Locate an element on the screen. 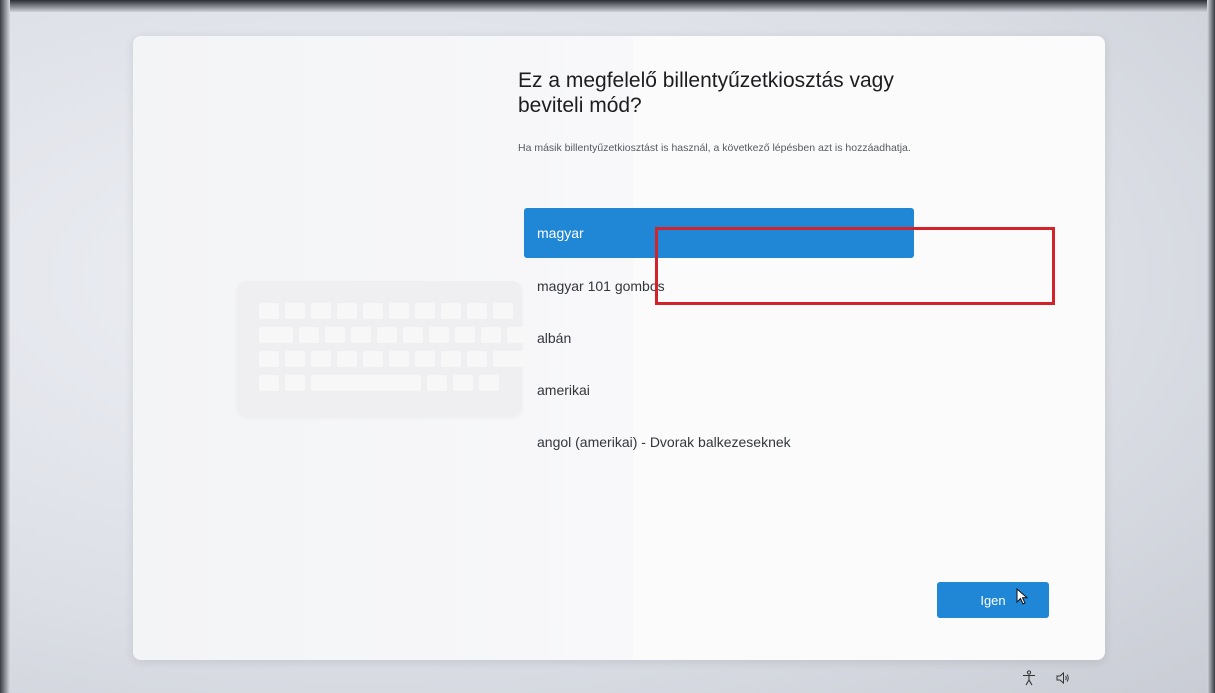  screen-bezel-right is located at coordinates (1211, 346).